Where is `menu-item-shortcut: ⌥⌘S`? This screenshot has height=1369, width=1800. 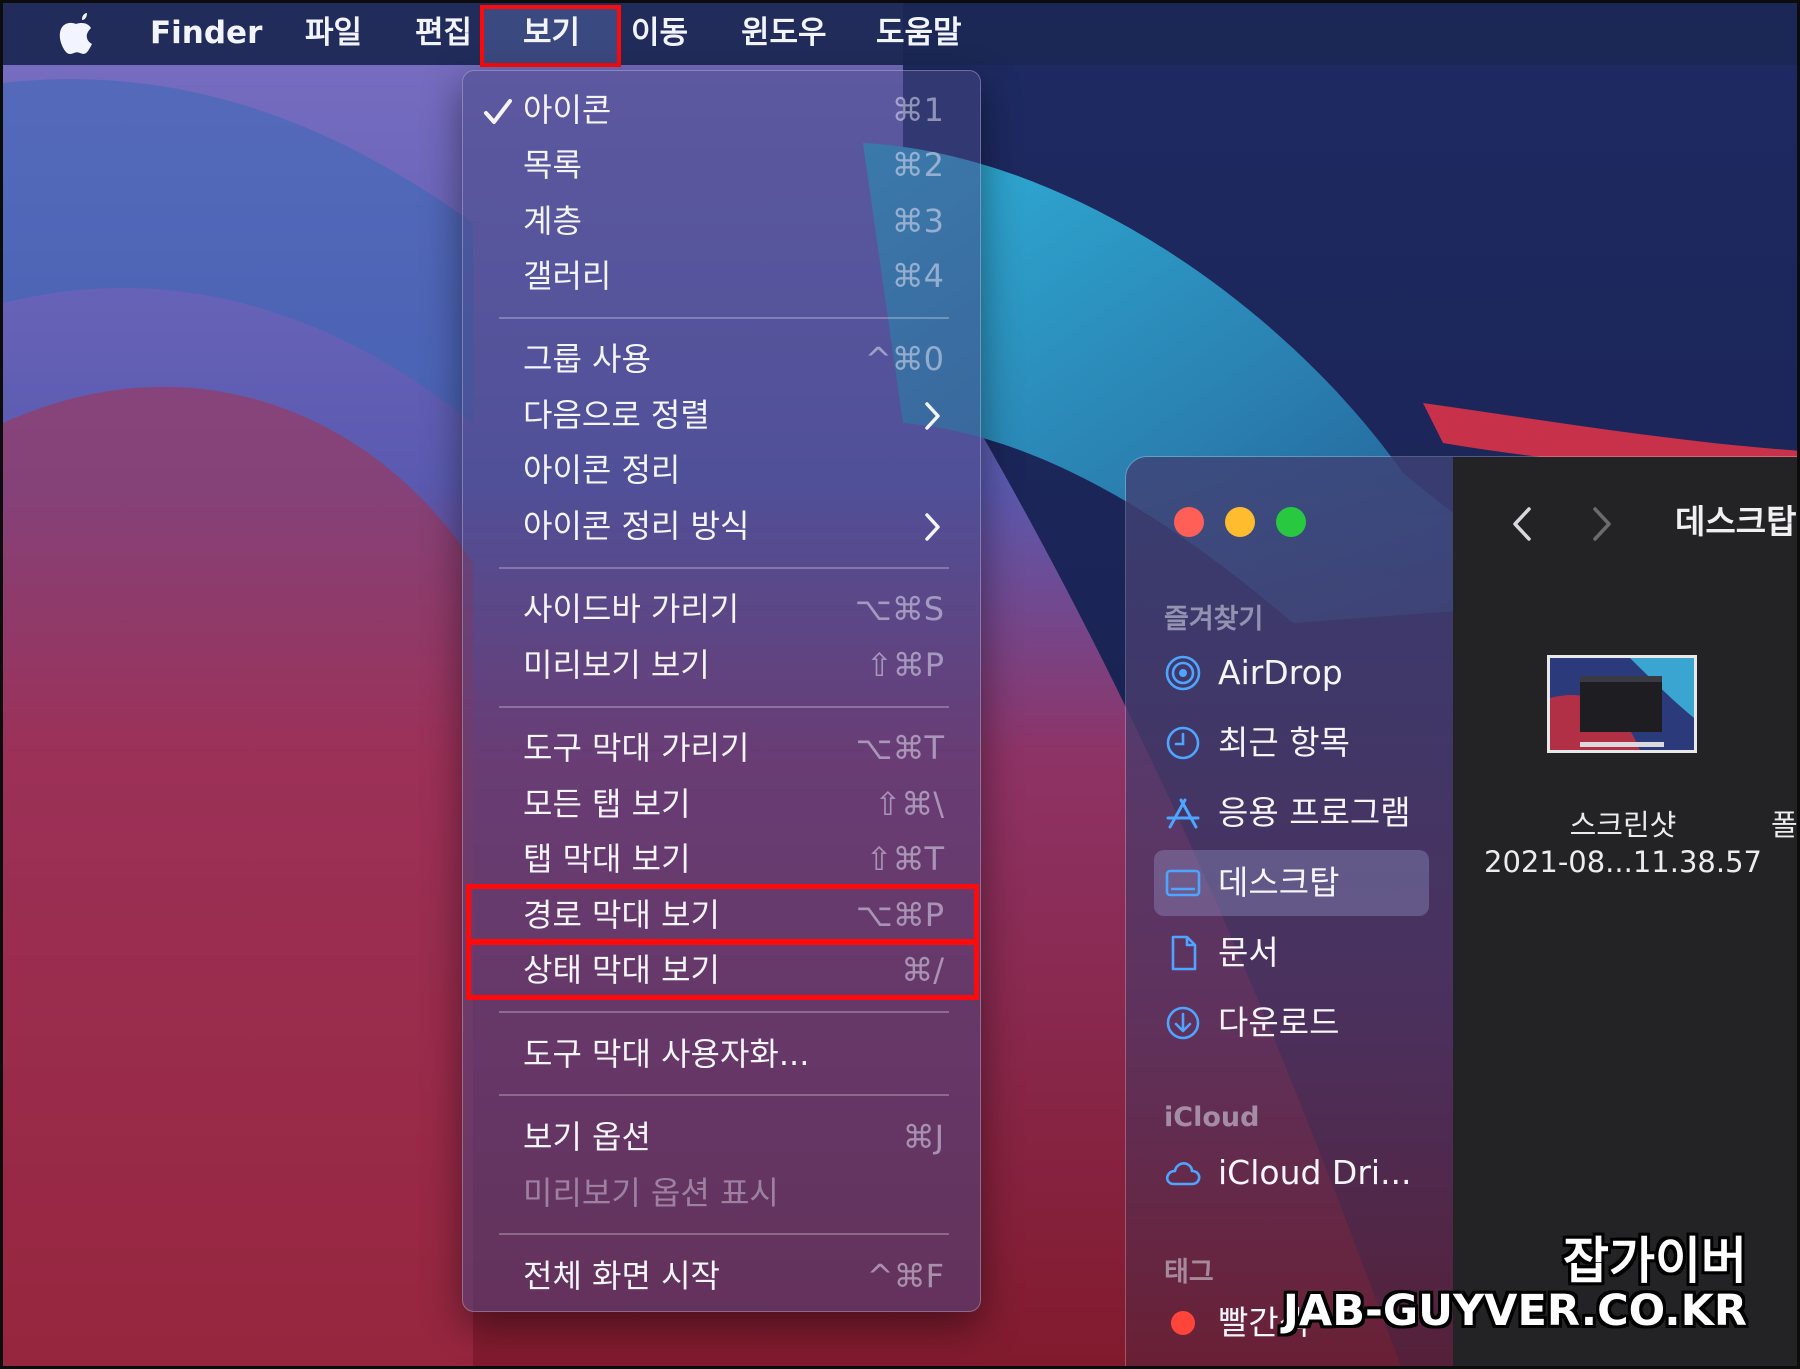 menu-item-shortcut: ⌥⌘S is located at coordinates (899, 609).